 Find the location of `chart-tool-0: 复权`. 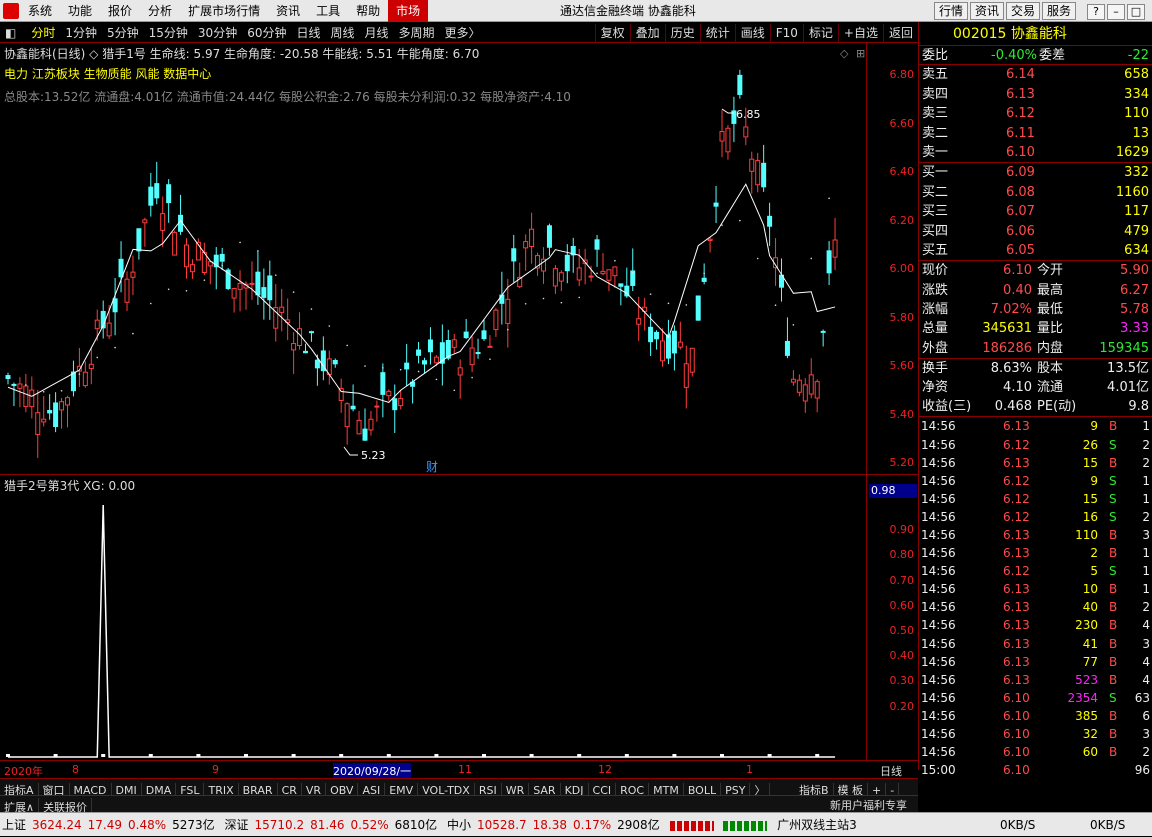

chart-tool-0: 复权 is located at coordinates (612, 33).